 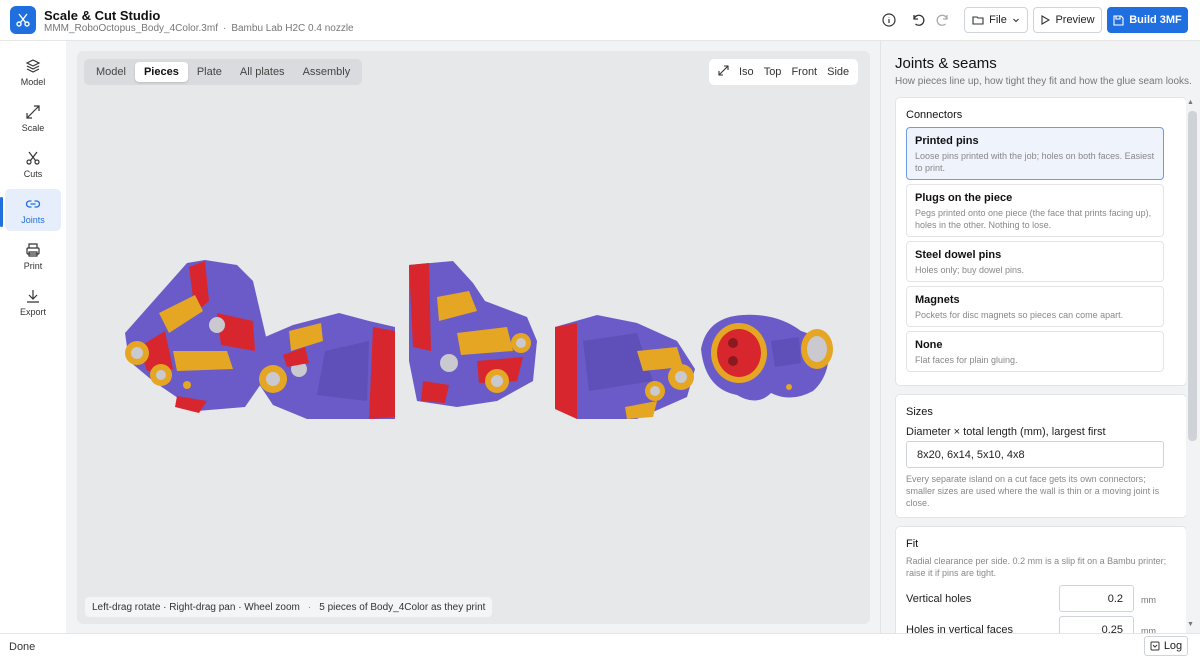 What do you see at coordinates (937, 300) in the screenshot?
I see `option-title: Magnets` at bounding box center [937, 300].